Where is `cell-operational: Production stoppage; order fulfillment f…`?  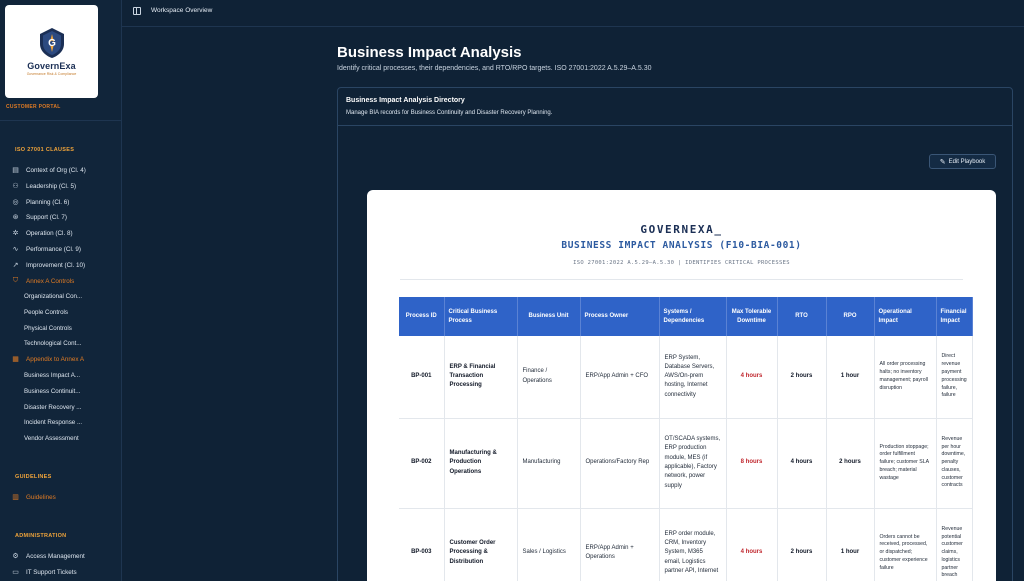
cell-operational: Production stoppage; order fulfillment f… is located at coordinates (905, 463).